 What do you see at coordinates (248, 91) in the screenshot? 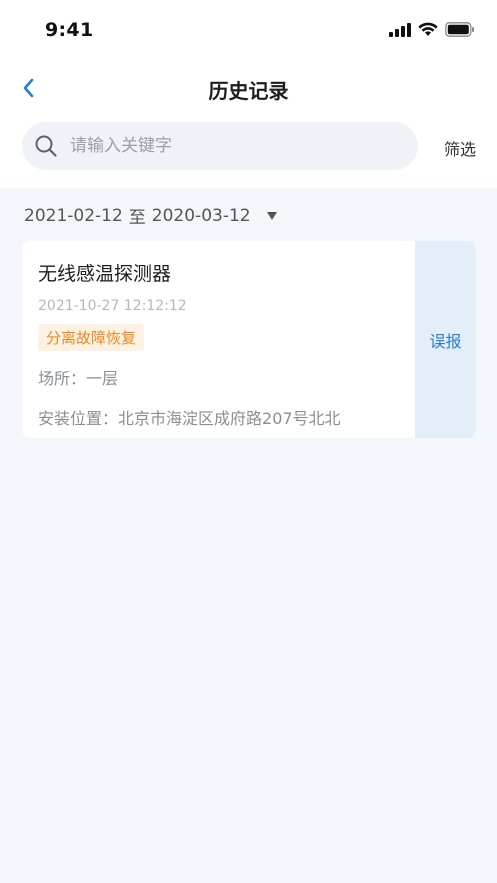
I see `page-title: 历史记录` at bounding box center [248, 91].